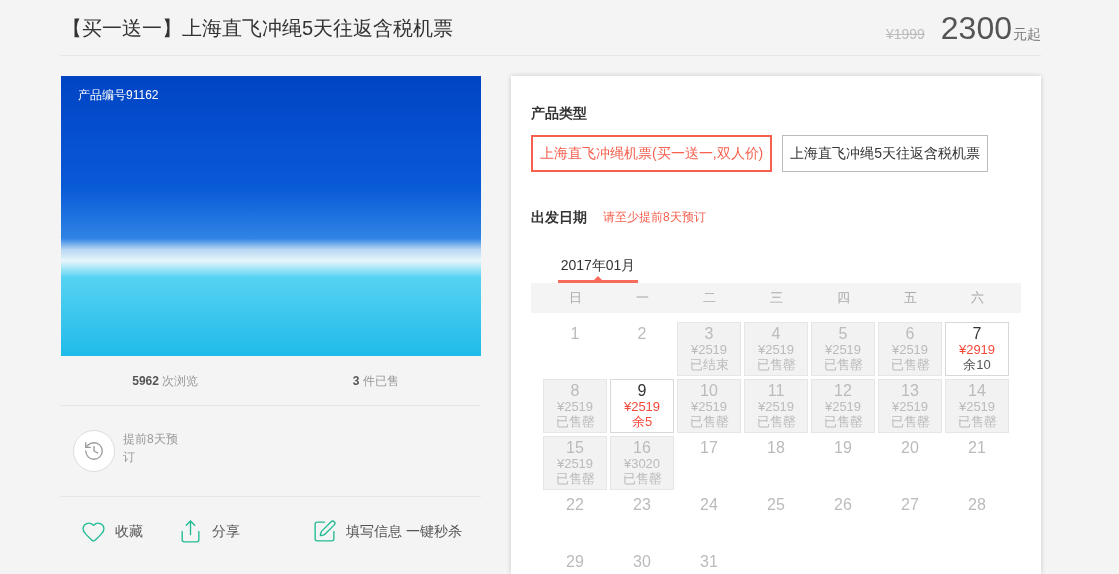 Image resolution: width=1119 pixels, height=574 pixels. I want to click on day-number: 24, so click(709, 505).